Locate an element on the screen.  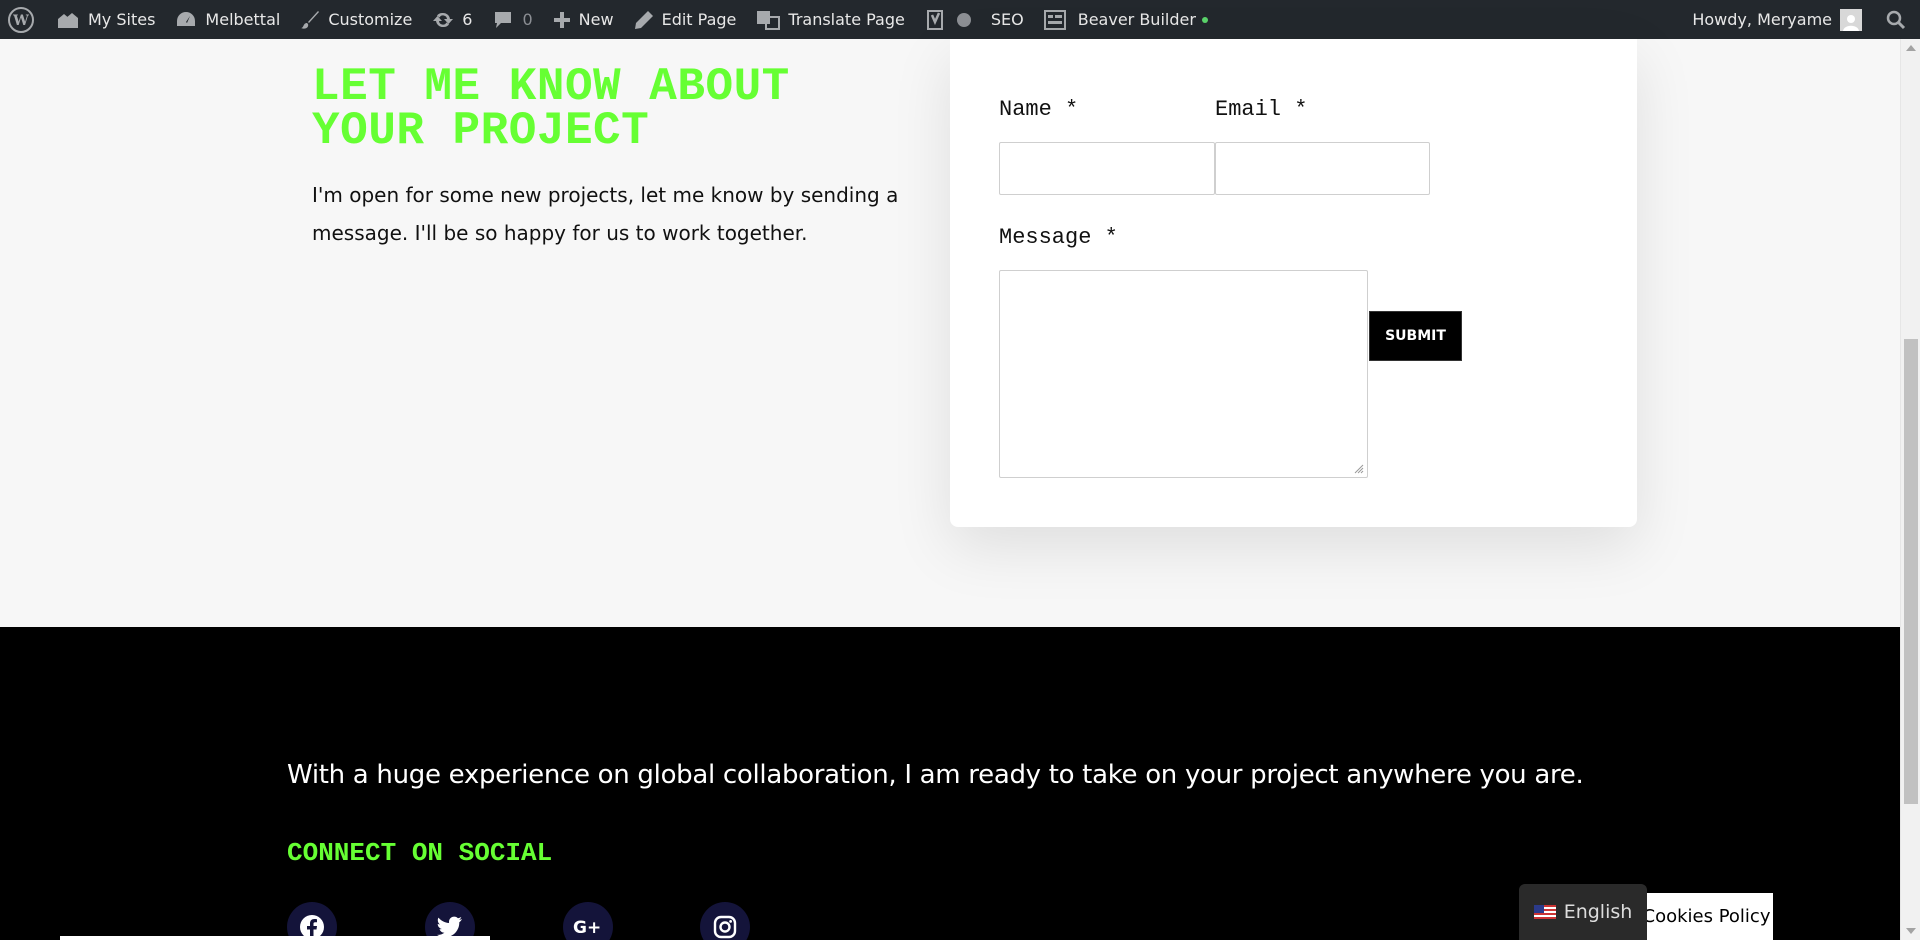
my-sites-menu: My Sites is located at coordinates (105, 19).